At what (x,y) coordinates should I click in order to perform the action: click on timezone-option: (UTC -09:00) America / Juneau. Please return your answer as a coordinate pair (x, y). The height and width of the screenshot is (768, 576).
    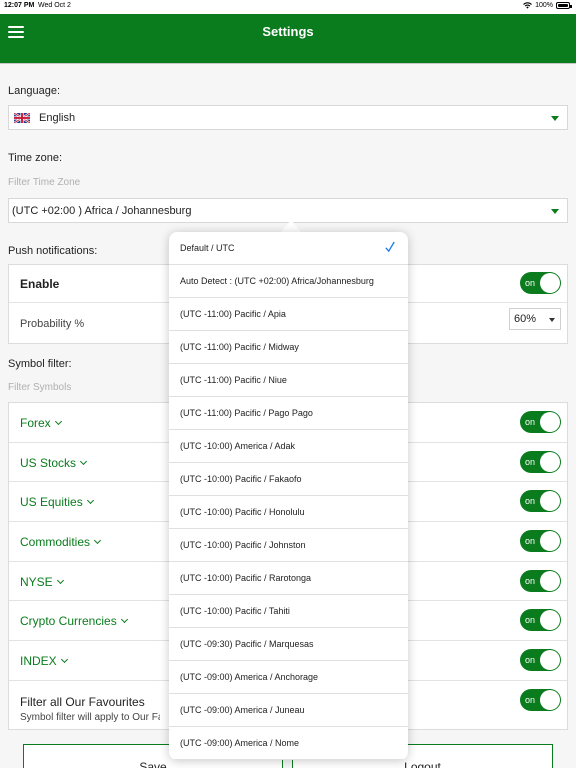
    Looking at the image, I should click on (288, 710).